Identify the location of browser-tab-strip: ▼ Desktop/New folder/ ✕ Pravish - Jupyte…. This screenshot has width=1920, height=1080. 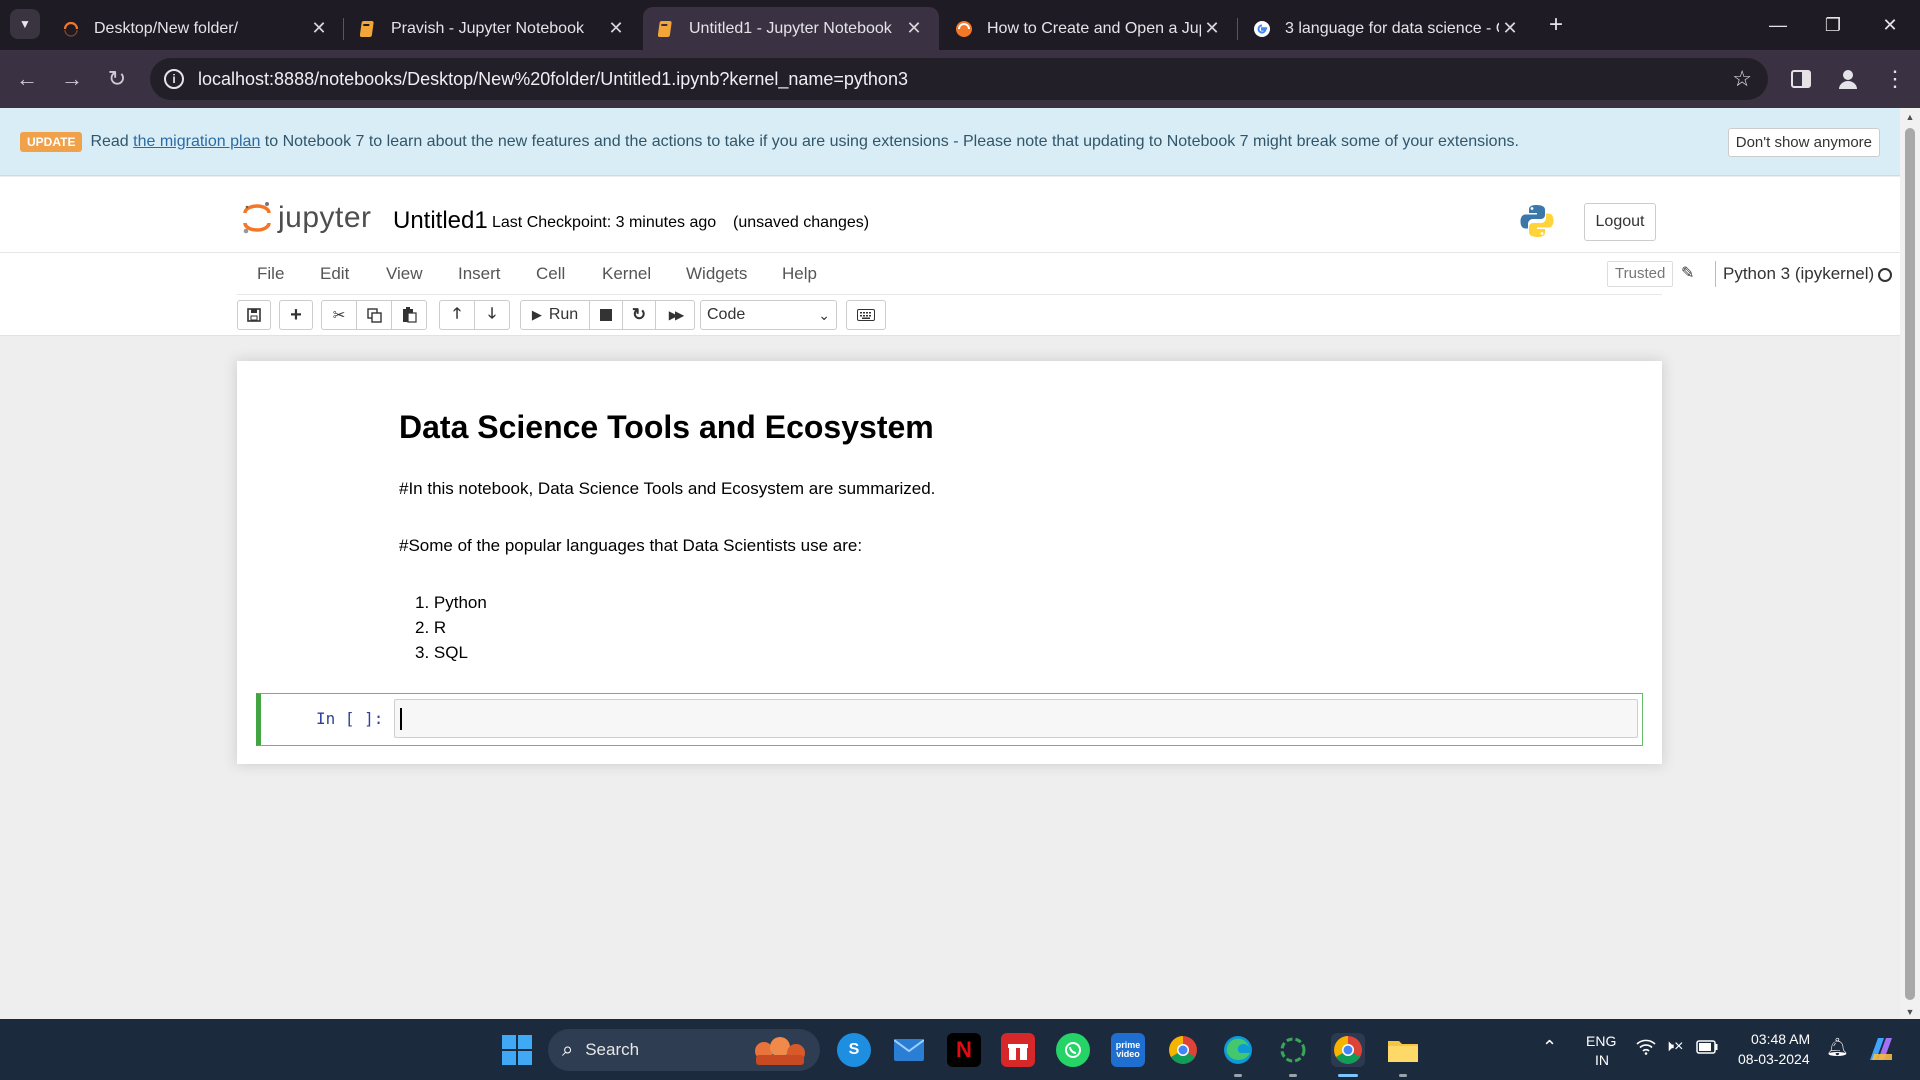
(960, 25).